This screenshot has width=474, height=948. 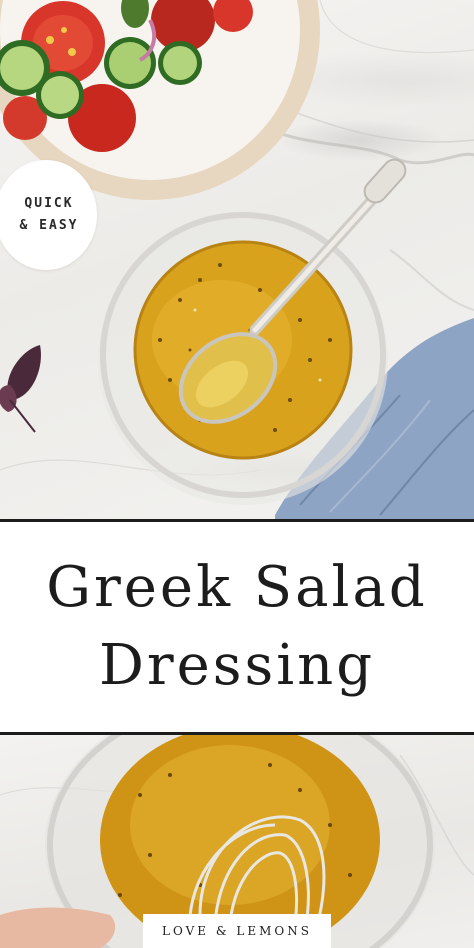 I want to click on badge-line-2: & EASY, so click(x=49, y=225).